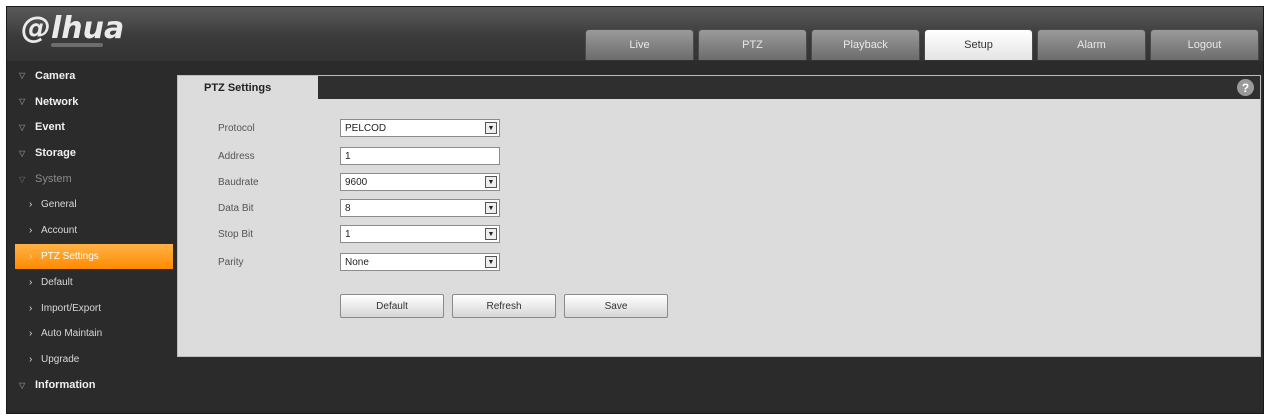 Image resolution: width=1270 pixels, height=420 pixels. What do you see at coordinates (366, 128) in the screenshot?
I see `protocol-value: PELCOD` at bounding box center [366, 128].